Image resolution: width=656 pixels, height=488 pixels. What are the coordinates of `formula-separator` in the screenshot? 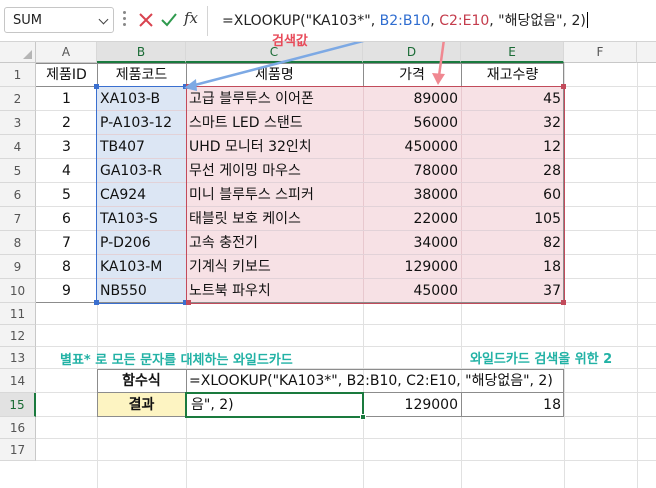 It's located at (207, 21).